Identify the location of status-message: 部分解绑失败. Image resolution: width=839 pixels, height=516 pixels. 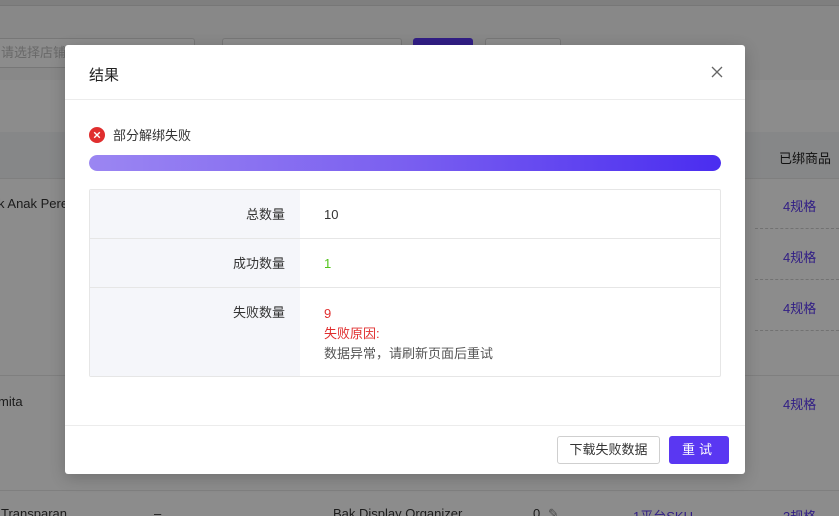
(140, 134).